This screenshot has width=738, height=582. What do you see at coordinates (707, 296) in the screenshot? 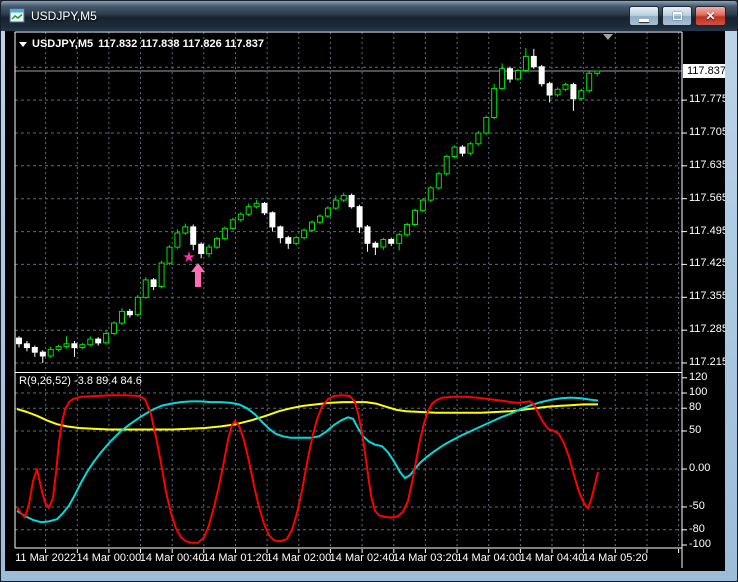
I see `price-axis-tick: 117.355` at bounding box center [707, 296].